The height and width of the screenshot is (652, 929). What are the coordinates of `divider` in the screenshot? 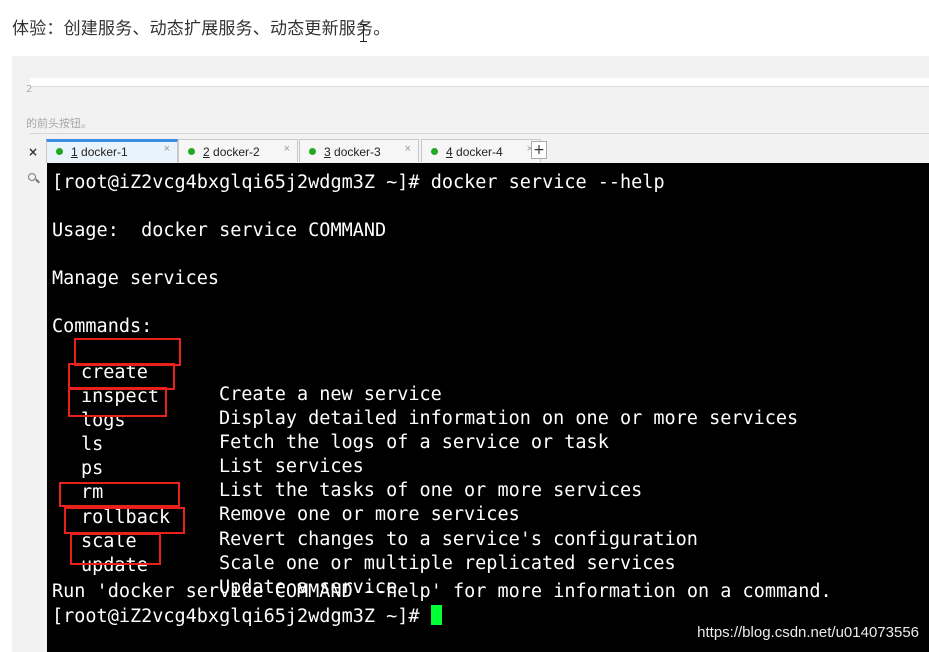 It's located at (479, 133).